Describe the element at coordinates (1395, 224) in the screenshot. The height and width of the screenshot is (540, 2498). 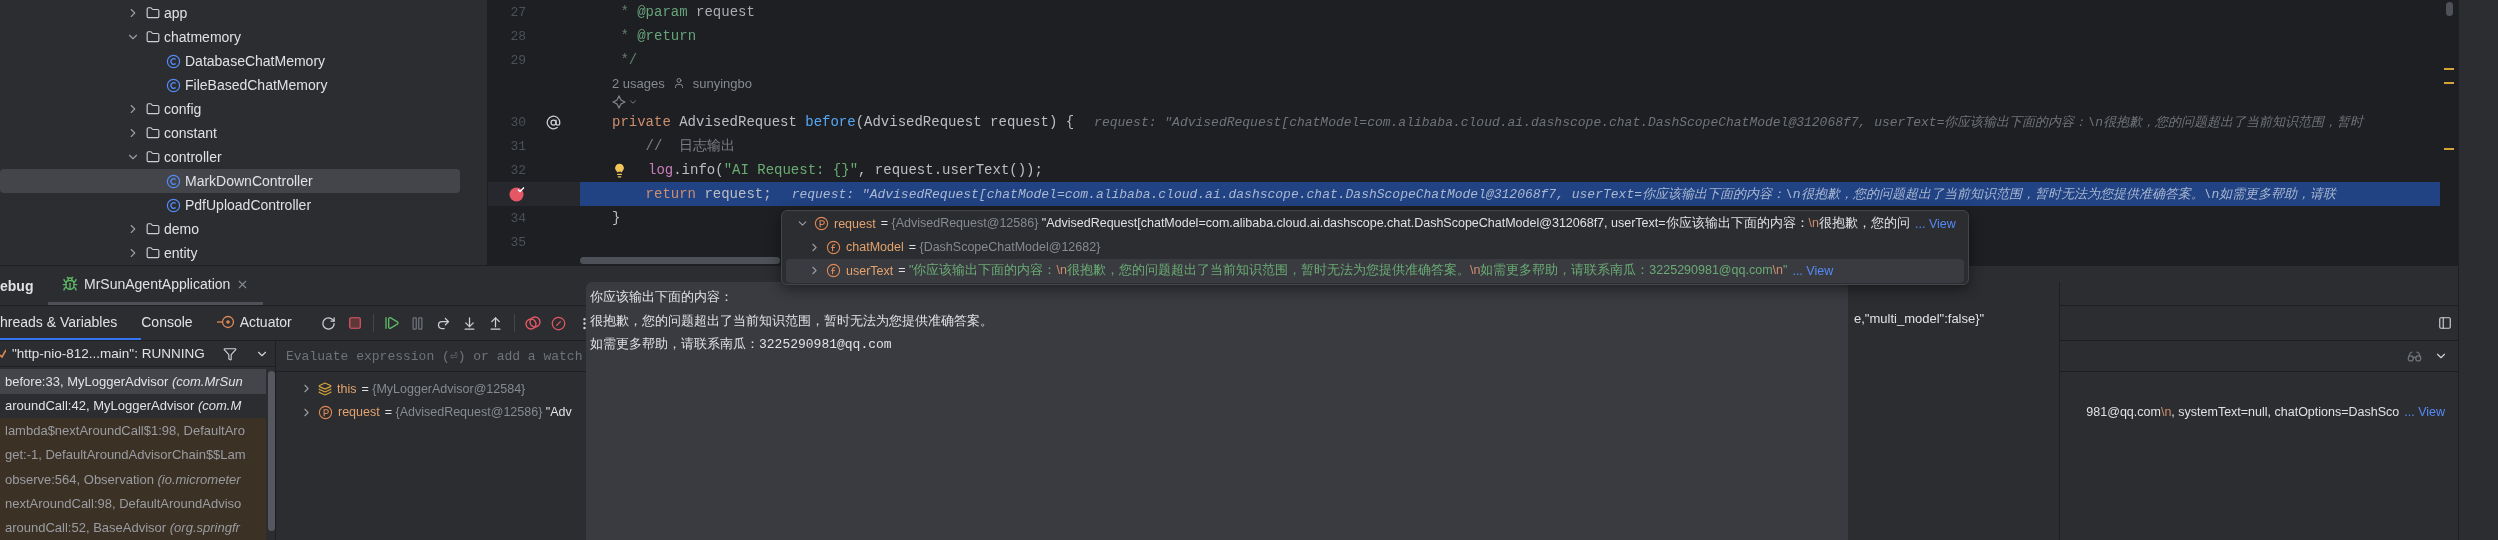
I see `variable-value: = {AdvisedRequest@12586} "AdvisedRequest[chatModel=com.alibaba.cloud.ai.dashscope.chat.DashScopeChatModel@312068f7, userText=你应该输出下面的内容：\n很抱歉，您的问` at that location.